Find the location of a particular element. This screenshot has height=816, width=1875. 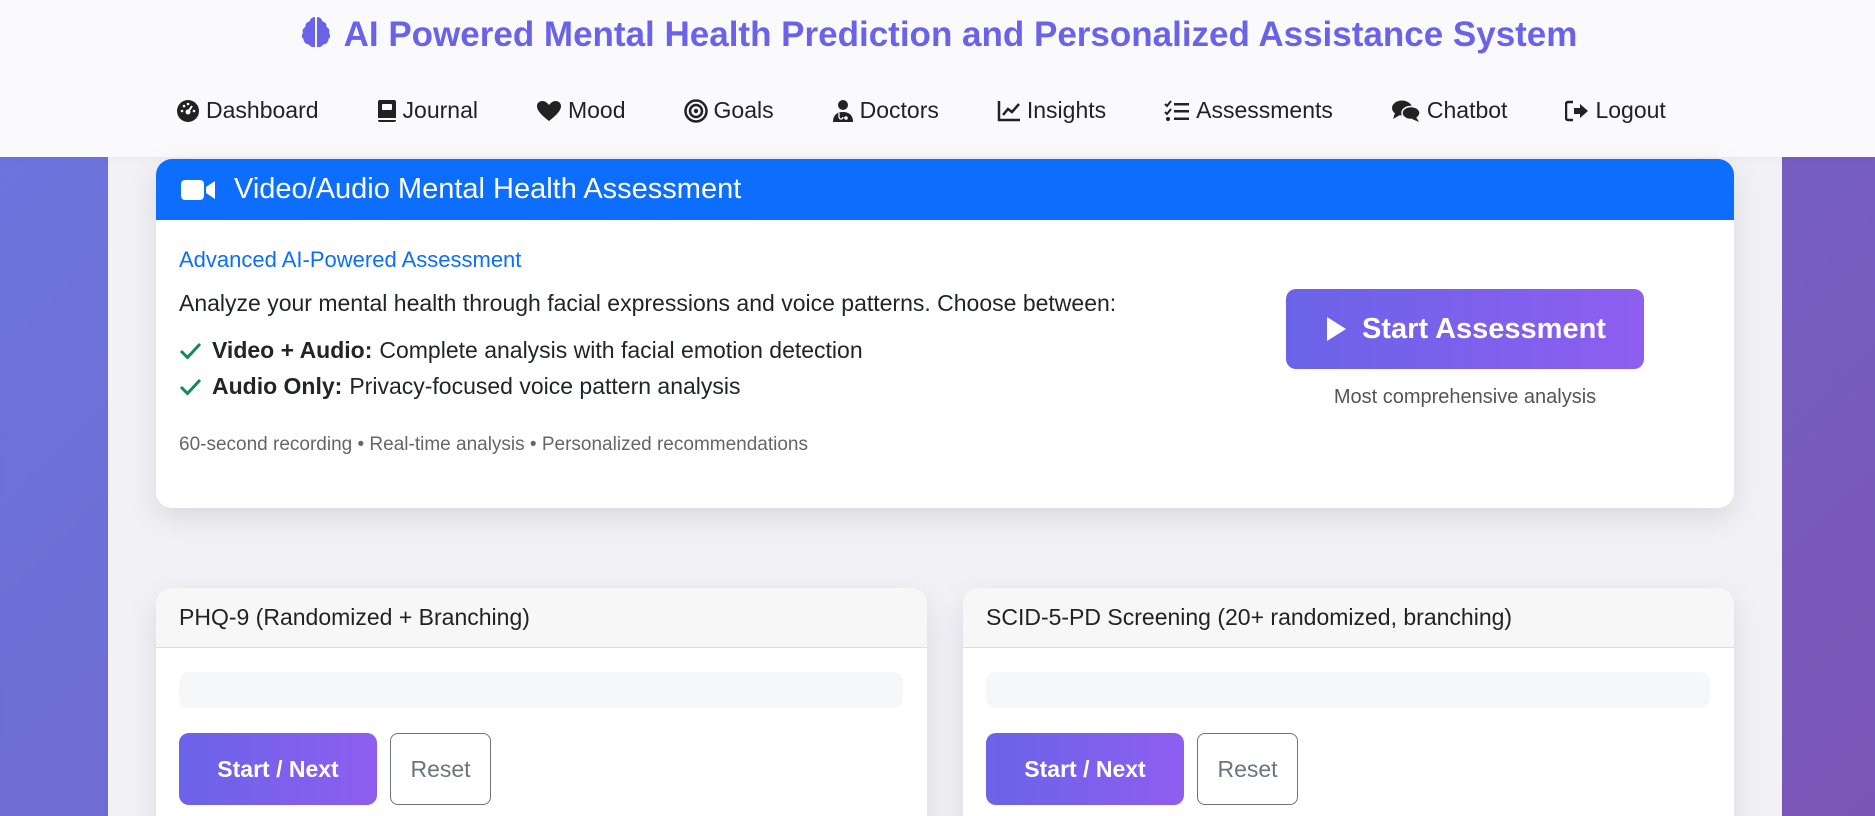

logout-icon is located at coordinates (1577, 110).